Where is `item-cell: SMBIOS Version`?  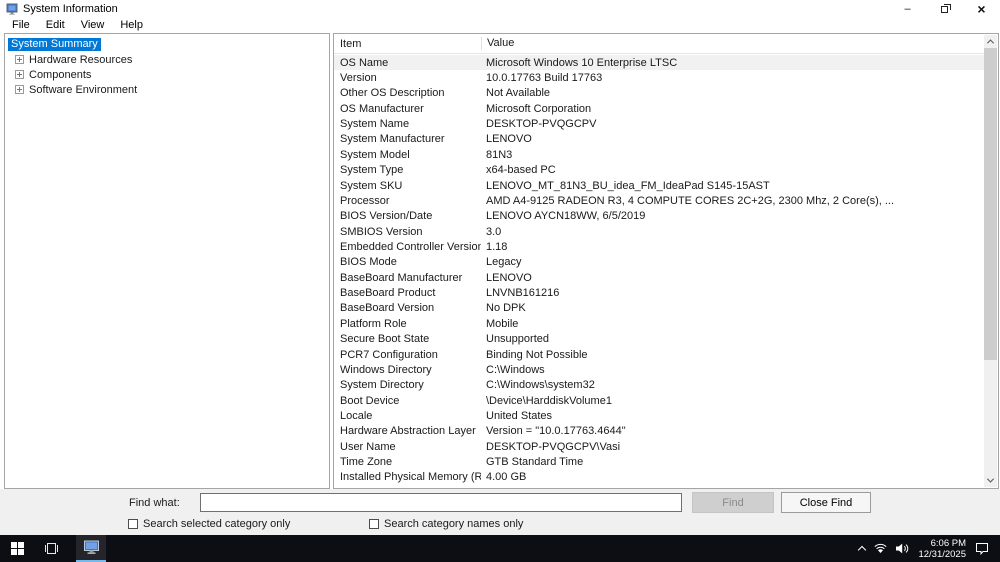 item-cell: SMBIOS Version is located at coordinates (381, 231).